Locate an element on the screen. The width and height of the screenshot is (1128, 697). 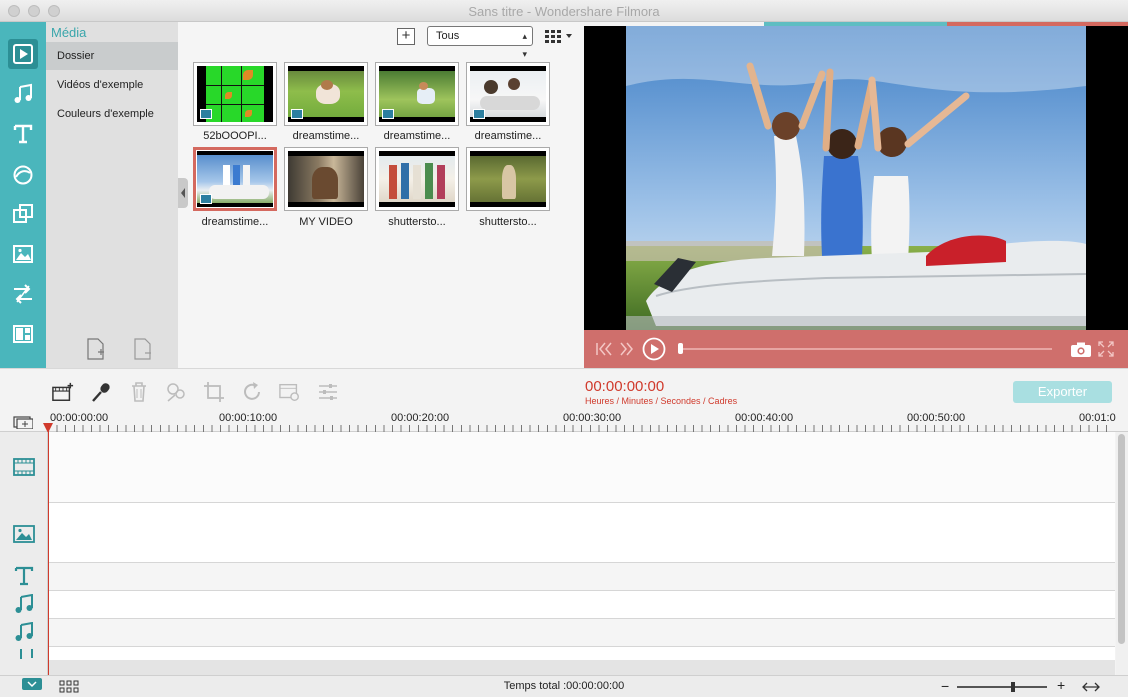
text-module-button is located at coordinates (23, 134).